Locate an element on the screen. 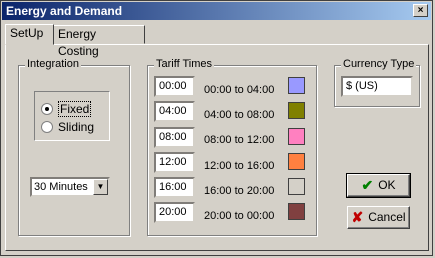  integration-group-label: Integration is located at coordinates (53, 64).